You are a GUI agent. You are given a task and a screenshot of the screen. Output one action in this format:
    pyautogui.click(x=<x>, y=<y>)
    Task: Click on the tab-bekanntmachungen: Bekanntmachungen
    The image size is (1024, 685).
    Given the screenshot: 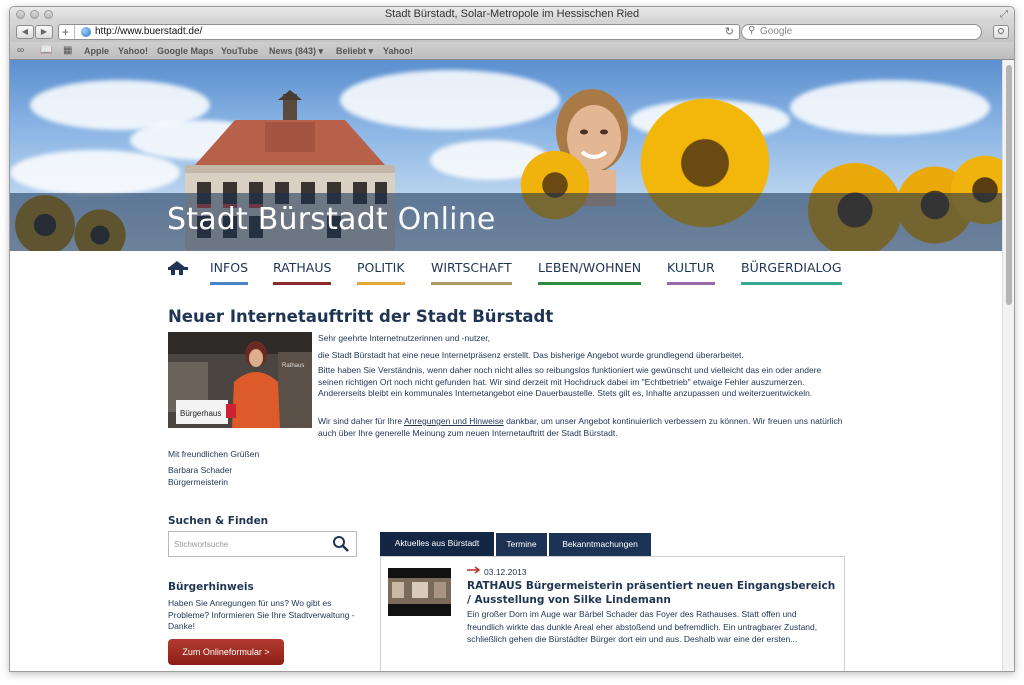 What is the action you would take?
    pyautogui.click(x=600, y=544)
    